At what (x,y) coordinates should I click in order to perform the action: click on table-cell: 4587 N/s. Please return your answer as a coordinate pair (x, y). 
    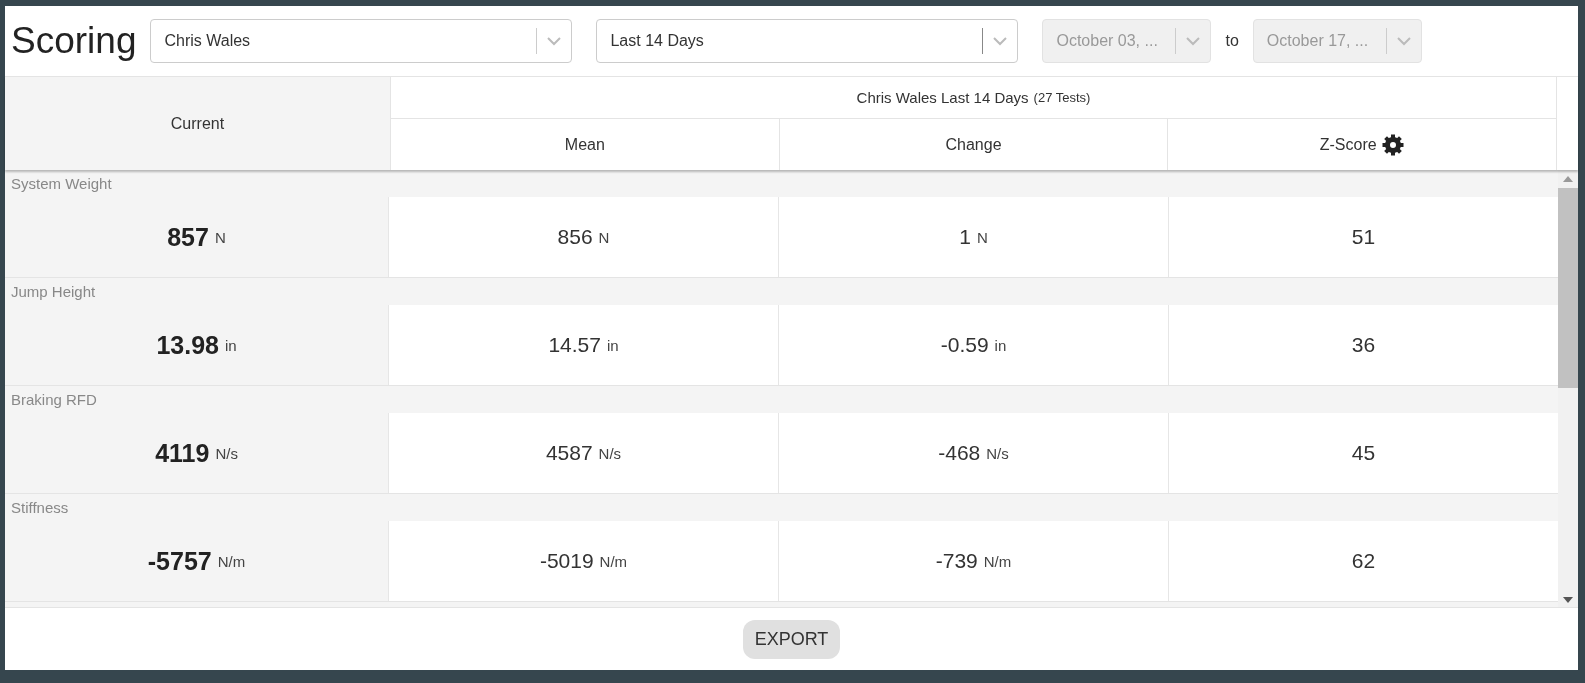
    Looking at the image, I should click on (583, 453).